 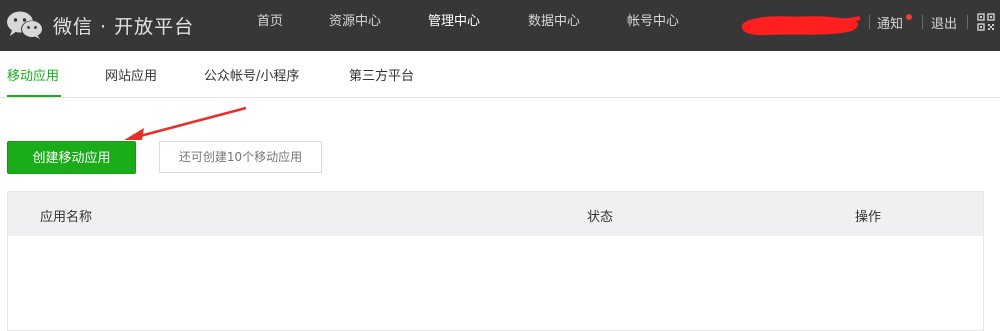 I want to click on unread-notification-dot, so click(x=909, y=17).